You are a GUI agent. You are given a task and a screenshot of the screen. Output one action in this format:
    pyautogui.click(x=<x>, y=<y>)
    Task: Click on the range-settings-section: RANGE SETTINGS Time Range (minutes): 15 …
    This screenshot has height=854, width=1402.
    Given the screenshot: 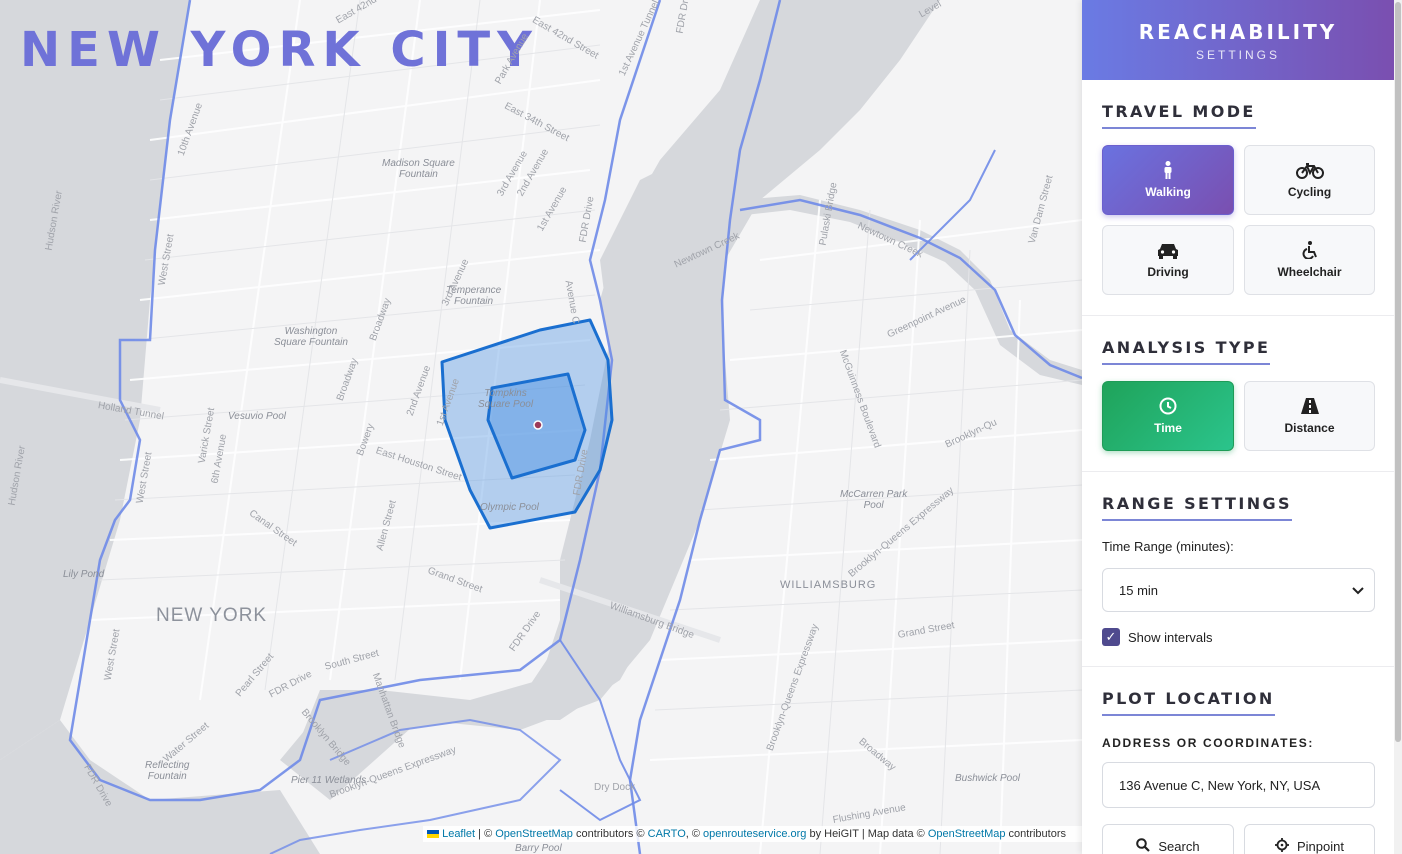 What is the action you would take?
    pyautogui.click(x=1238, y=569)
    